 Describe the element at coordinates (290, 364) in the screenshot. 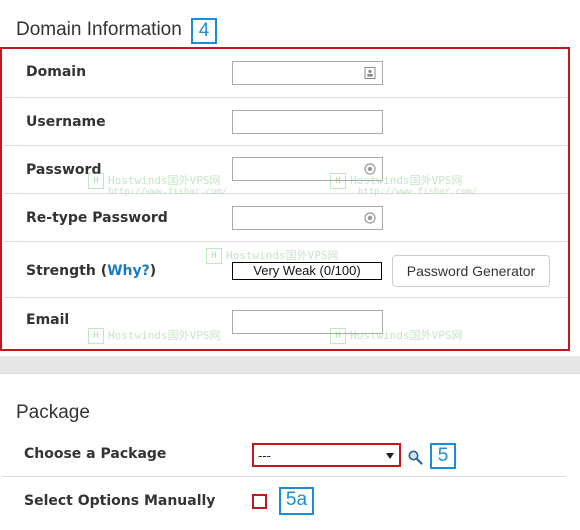

I see `section-divider` at that location.